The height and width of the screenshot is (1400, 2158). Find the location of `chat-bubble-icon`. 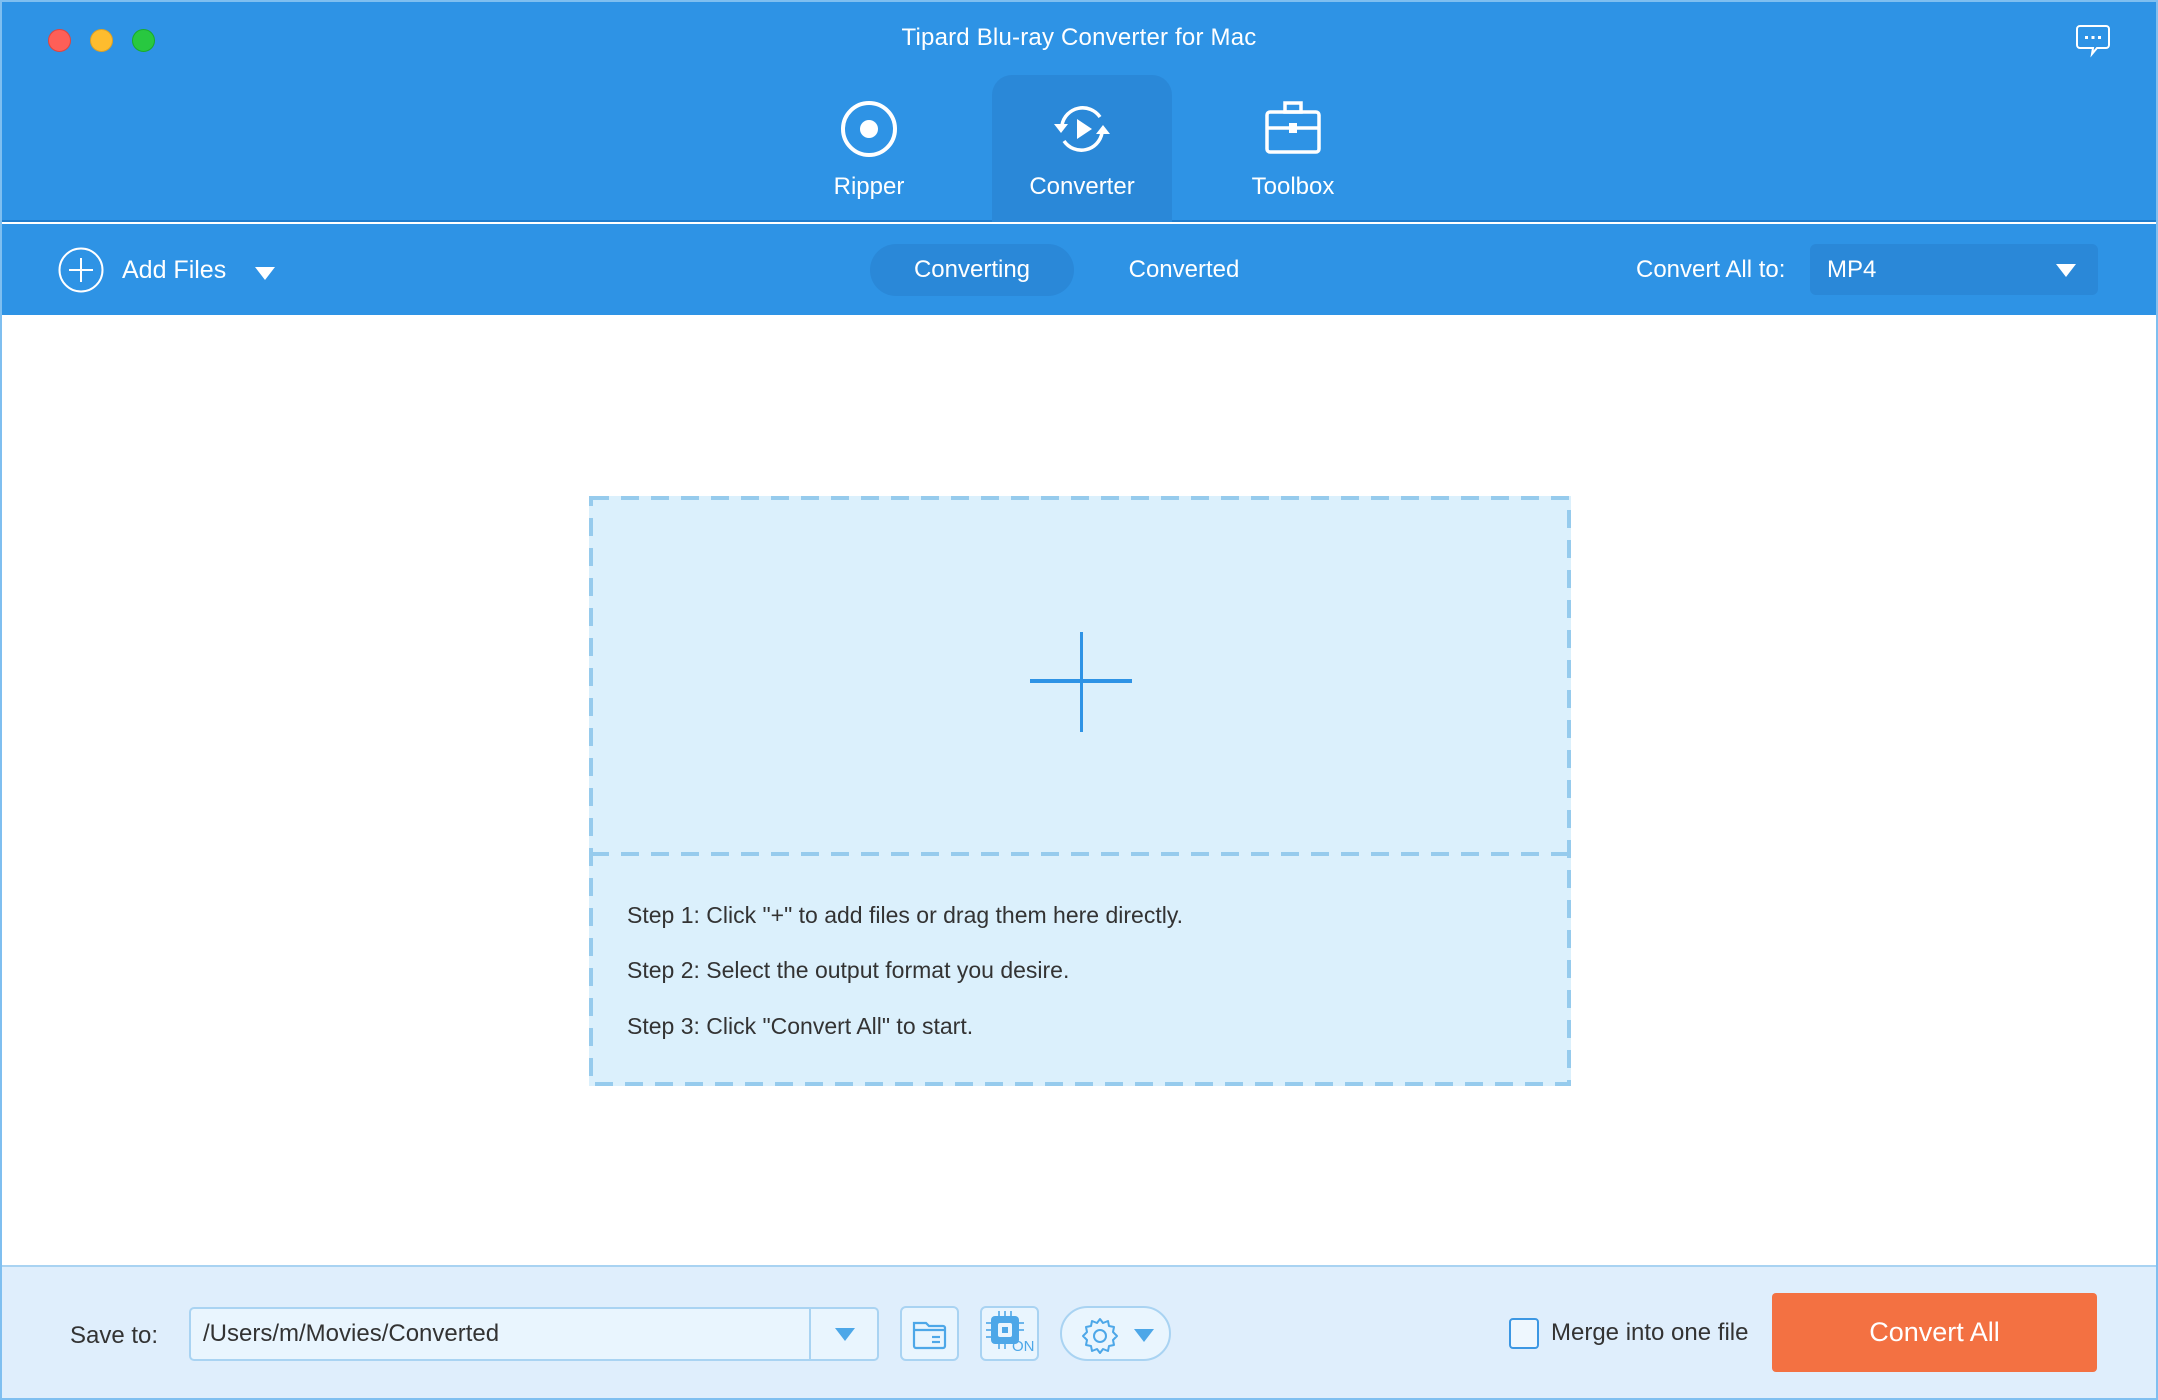

chat-bubble-icon is located at coordinates (2093, 41).